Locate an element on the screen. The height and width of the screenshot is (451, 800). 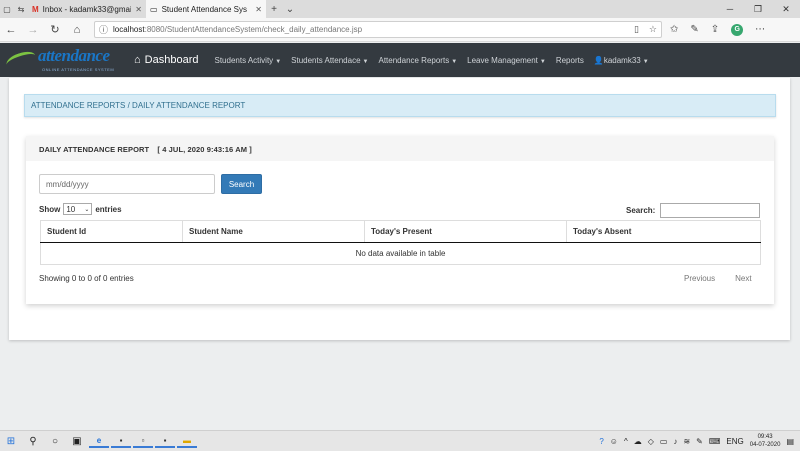
pen-icon: ✎ is located at coordinates (694, 29).